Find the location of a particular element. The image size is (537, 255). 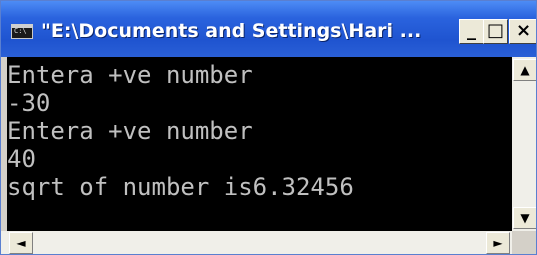

console-line: -30 is located at coordinates (29, 103).